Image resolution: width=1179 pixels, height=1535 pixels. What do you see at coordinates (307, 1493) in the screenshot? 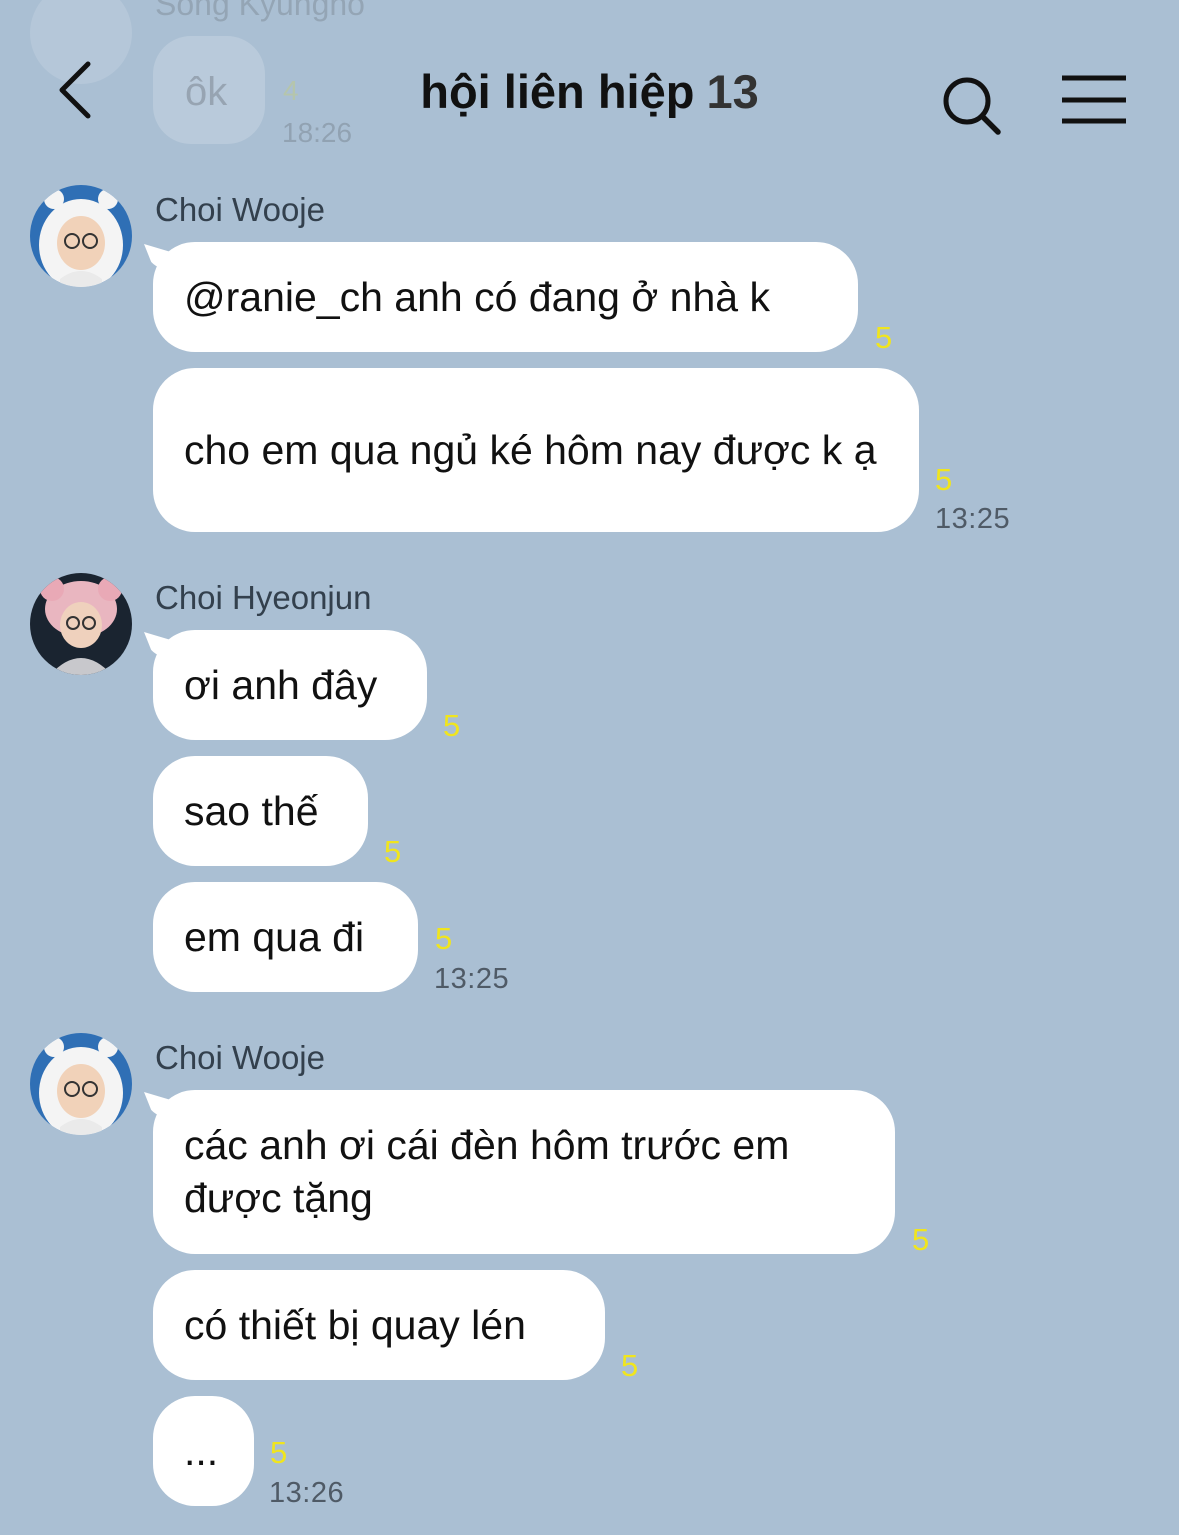
I see `timestamp: 13:26` at bounding box center [307, 1493].